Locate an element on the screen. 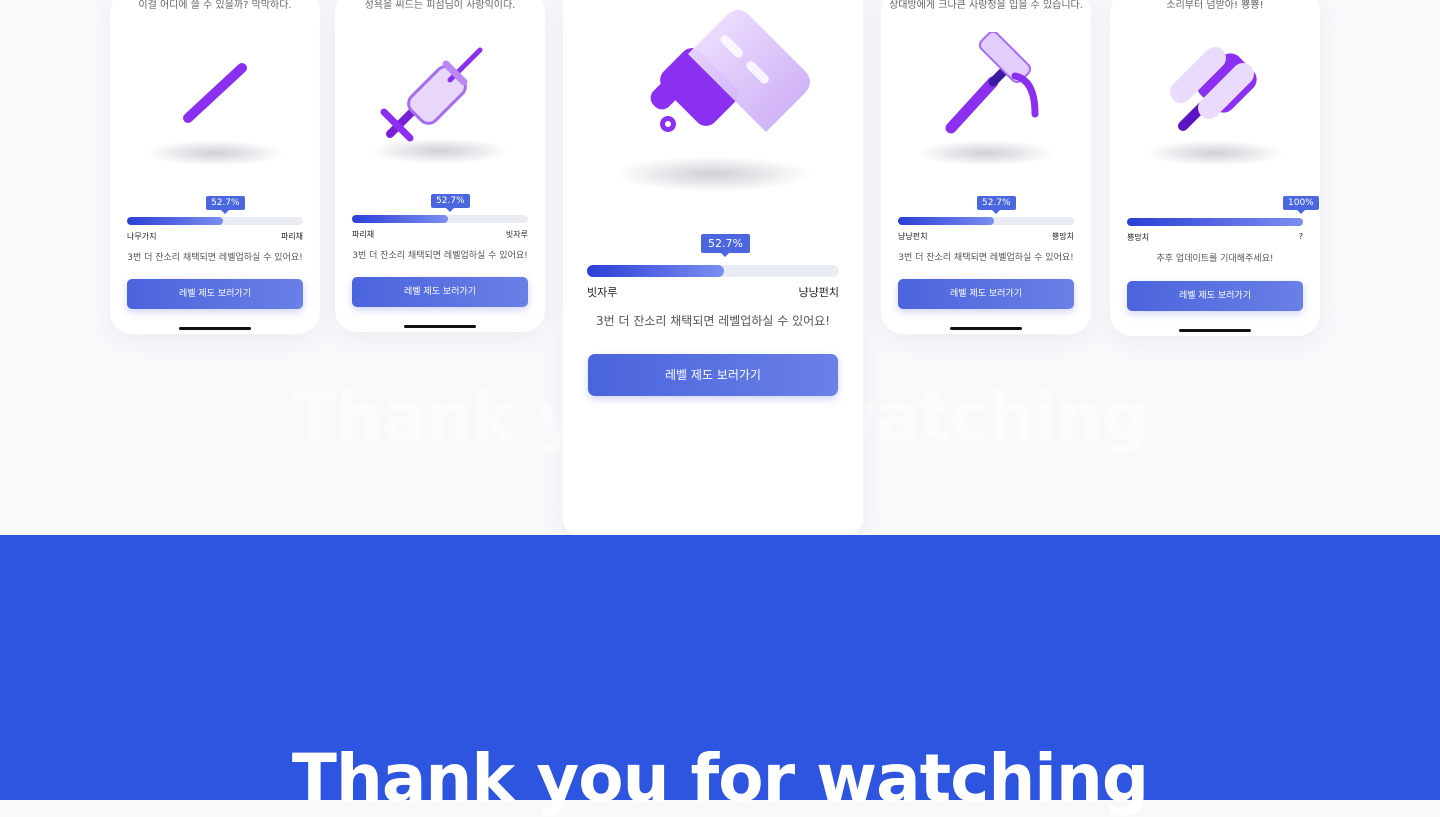 Image resolution: width=1440 pixels, height=817 pixels. phone-caption: 이걸 어디에 쓸 수 있을까? 막막하다. is located at coordinates (215, 5).